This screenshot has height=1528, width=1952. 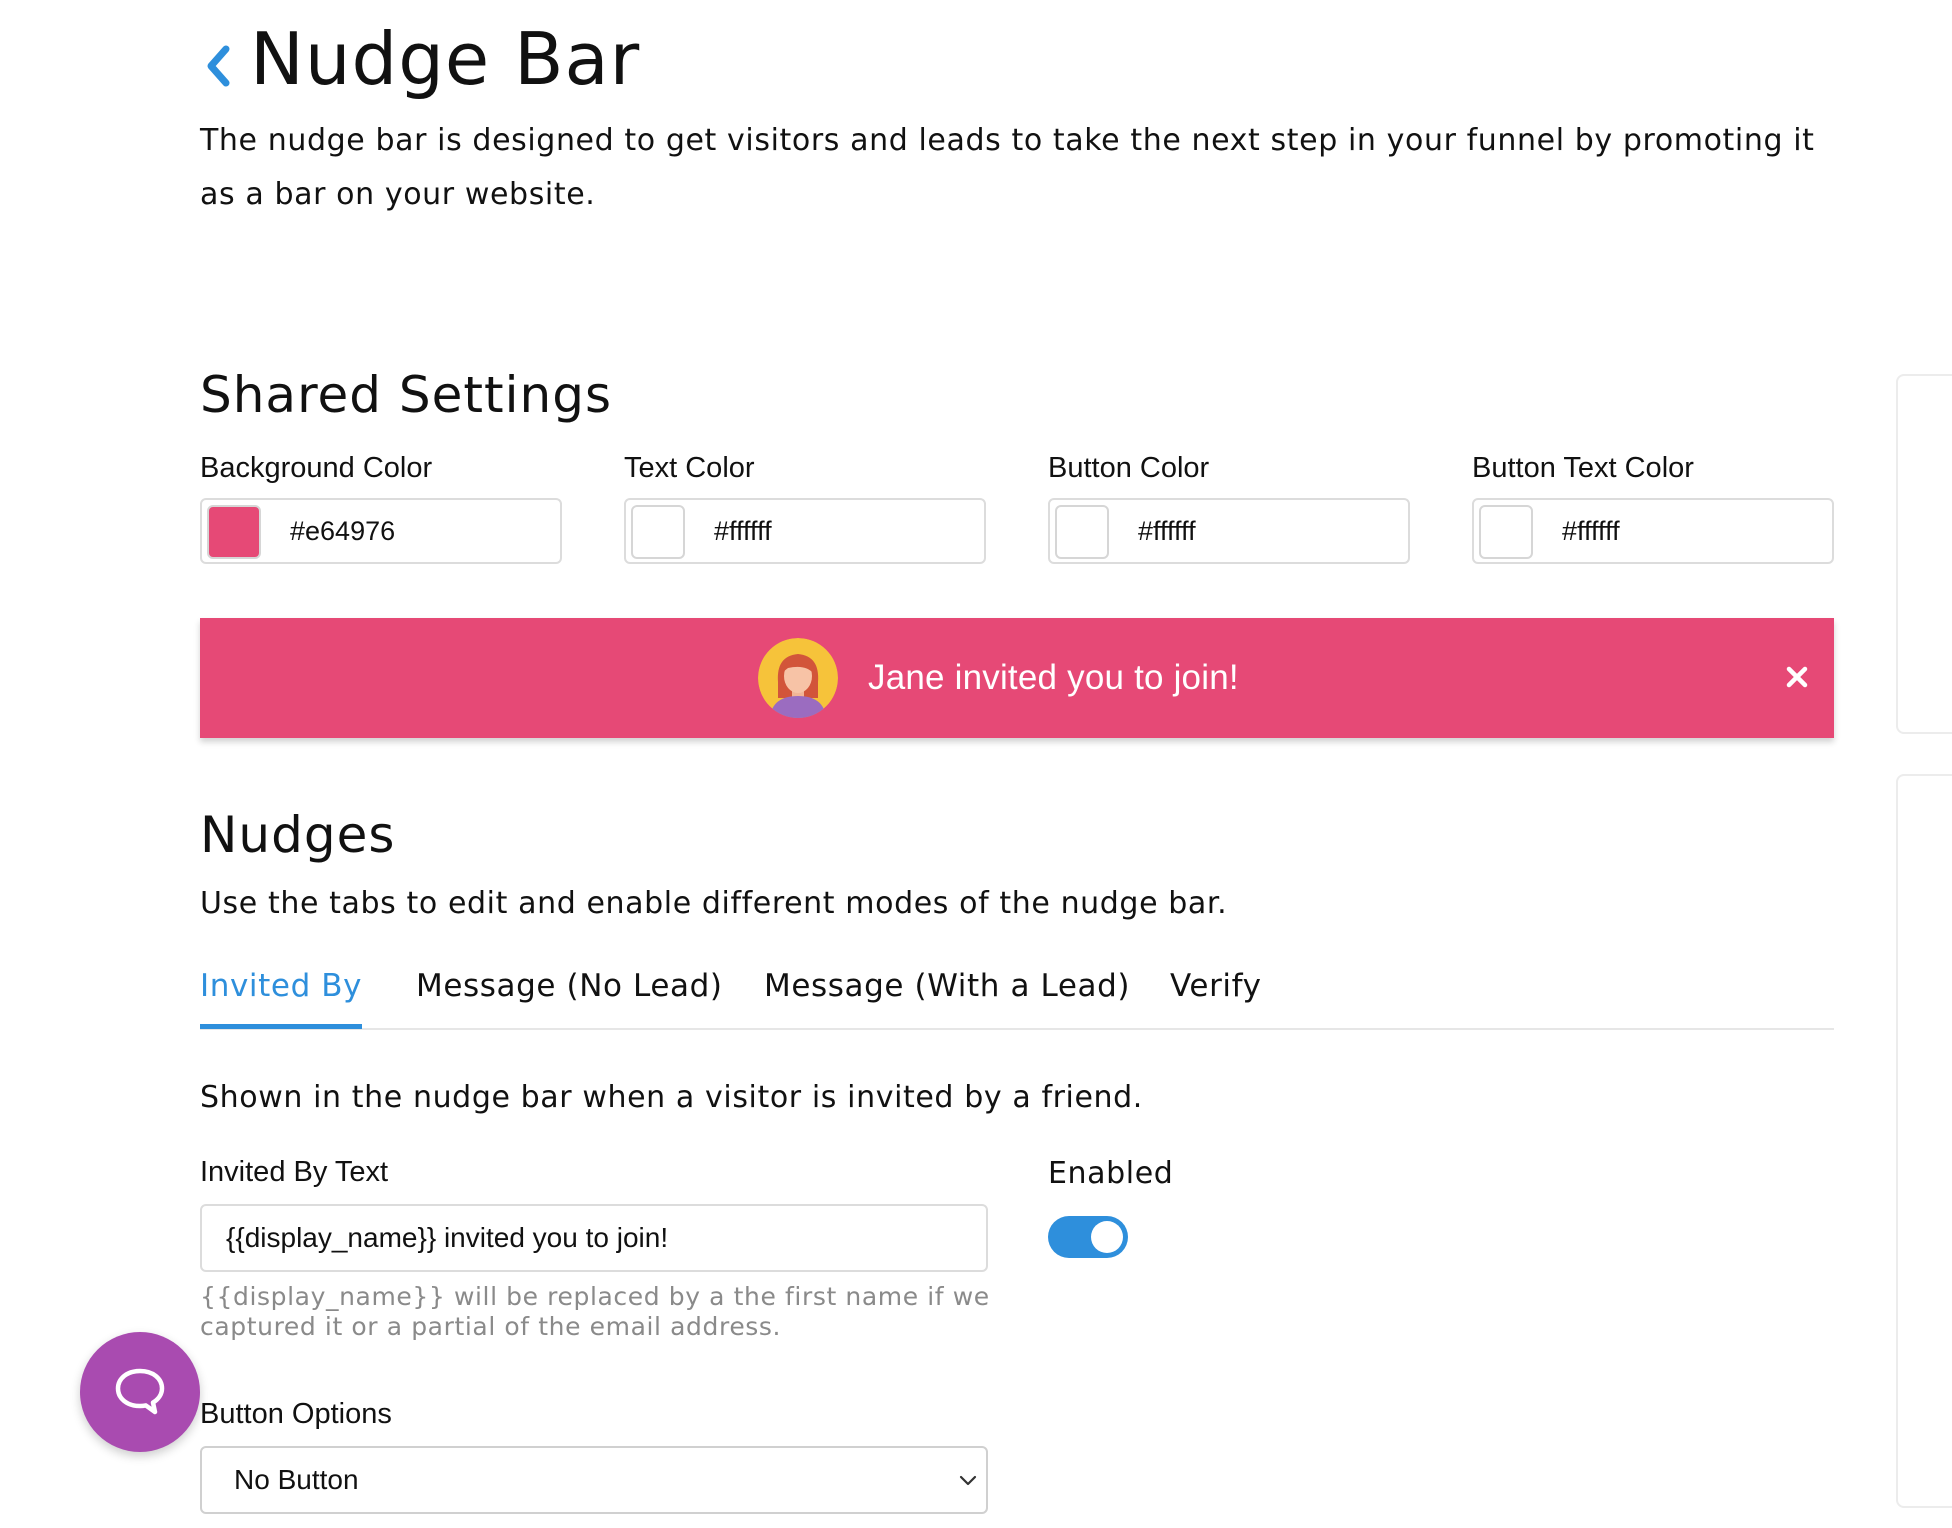 I want to click on button-text-color-field: Button Text Color #ffffff, so click(x=1654, y=507).